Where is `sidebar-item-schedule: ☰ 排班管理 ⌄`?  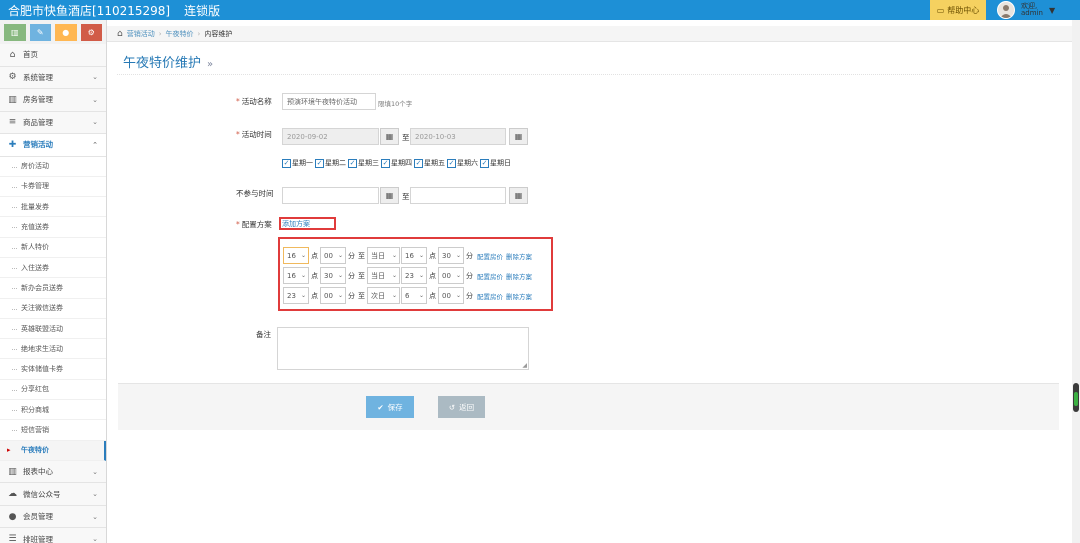
sidebar-item-schedule: ☰ 排班管理 ⌄ is located at coordinates (53, 535).